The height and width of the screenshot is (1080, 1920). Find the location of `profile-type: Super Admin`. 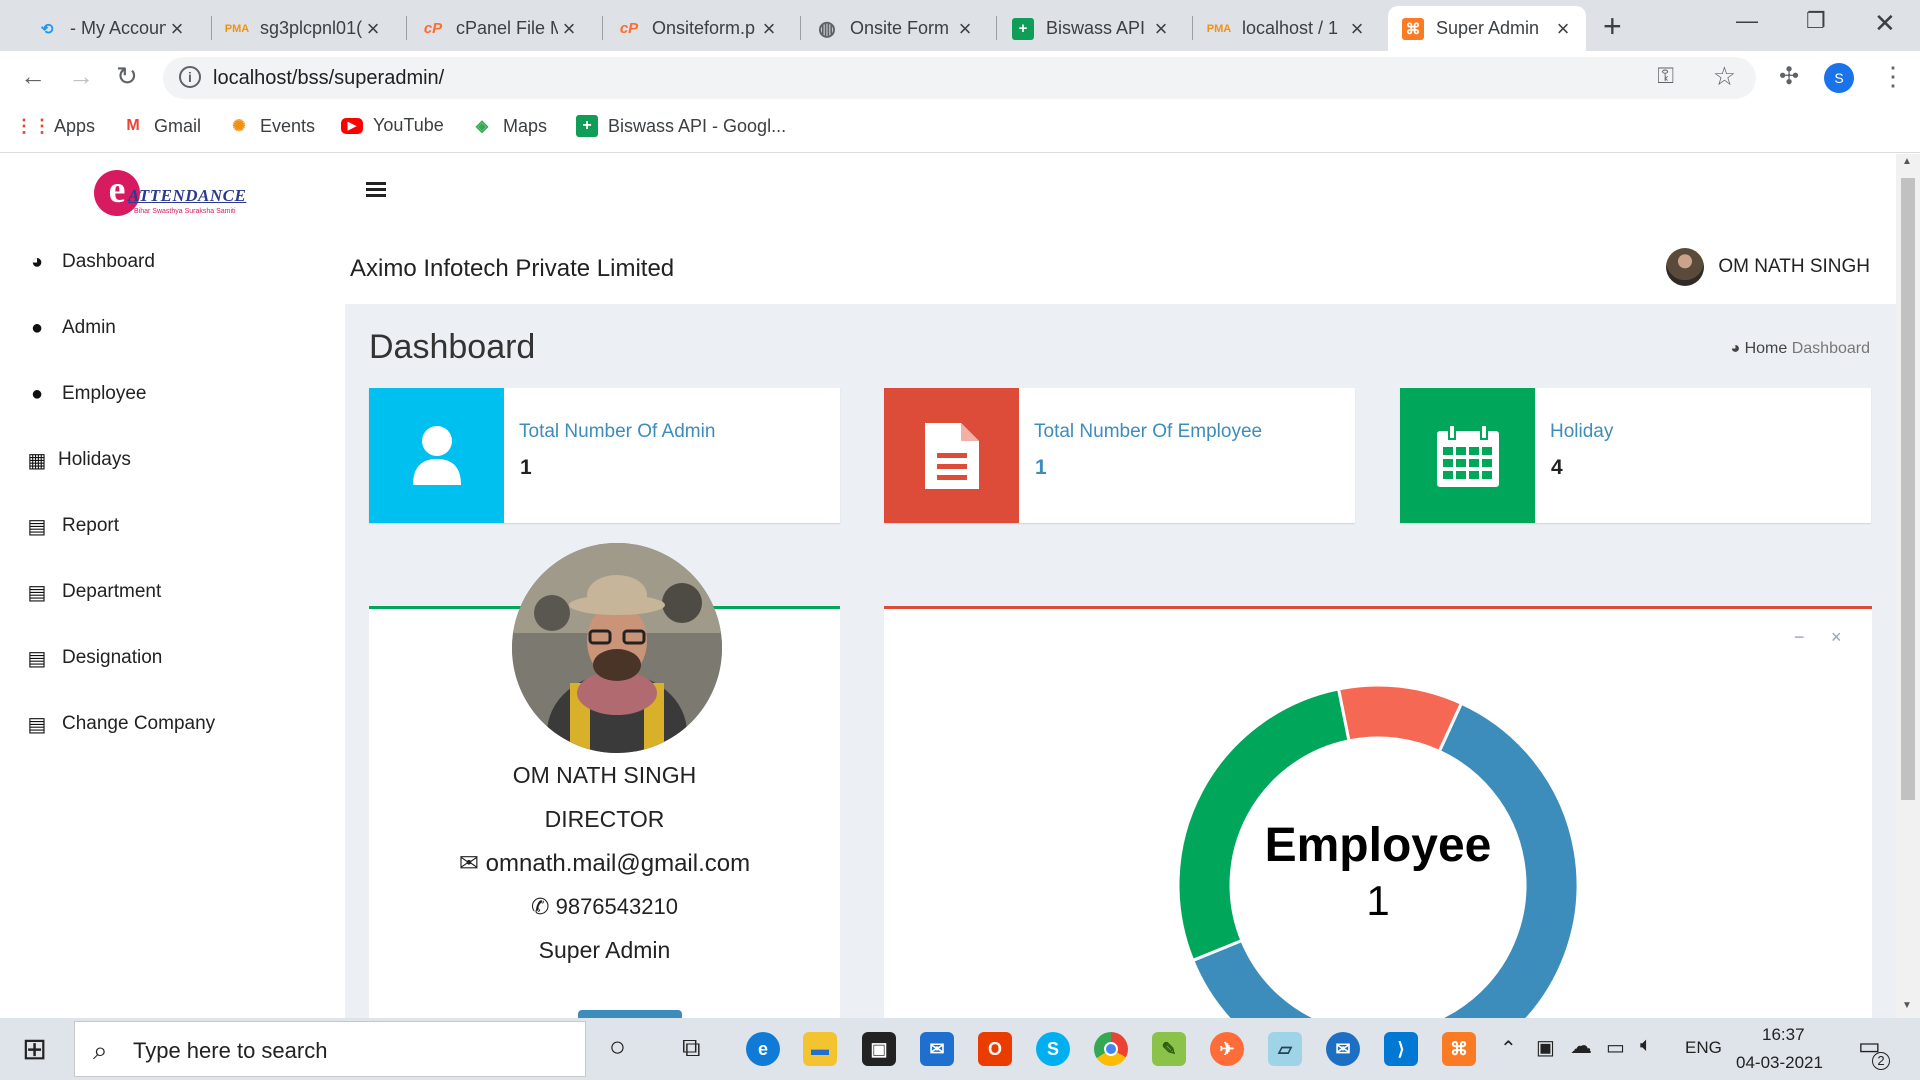

profile-type: Super Admin is located at coordinates (604, 950).